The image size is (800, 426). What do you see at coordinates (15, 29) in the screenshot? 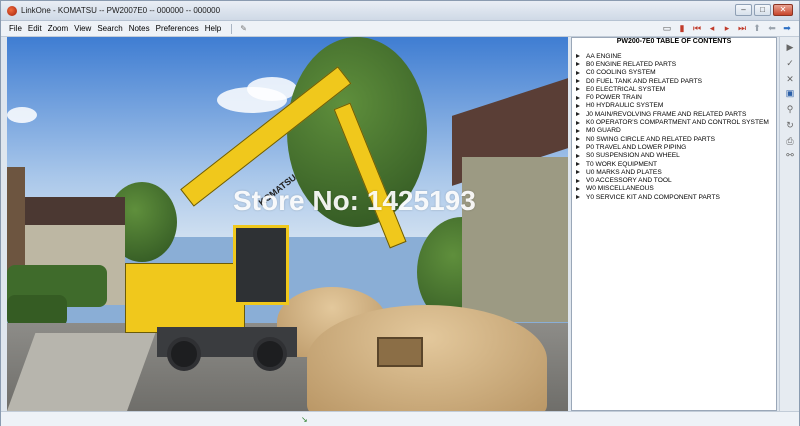
I see `menu-file: File` at bounding box center [15, 29].